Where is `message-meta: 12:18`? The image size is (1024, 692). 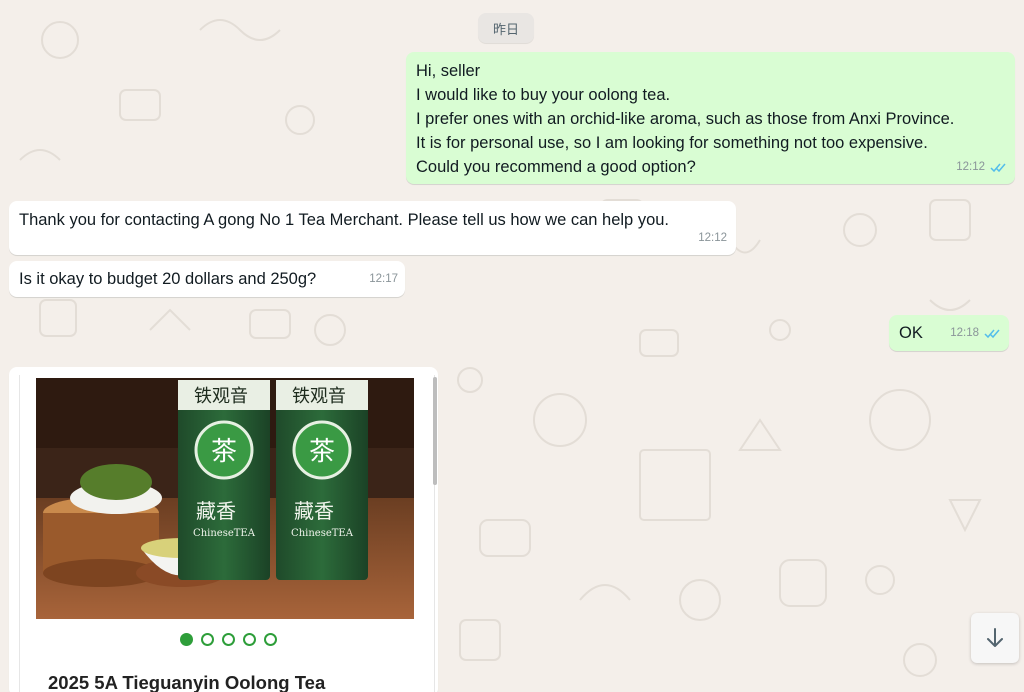
message-meta: 12:18 is located at coordinates (975, 333).